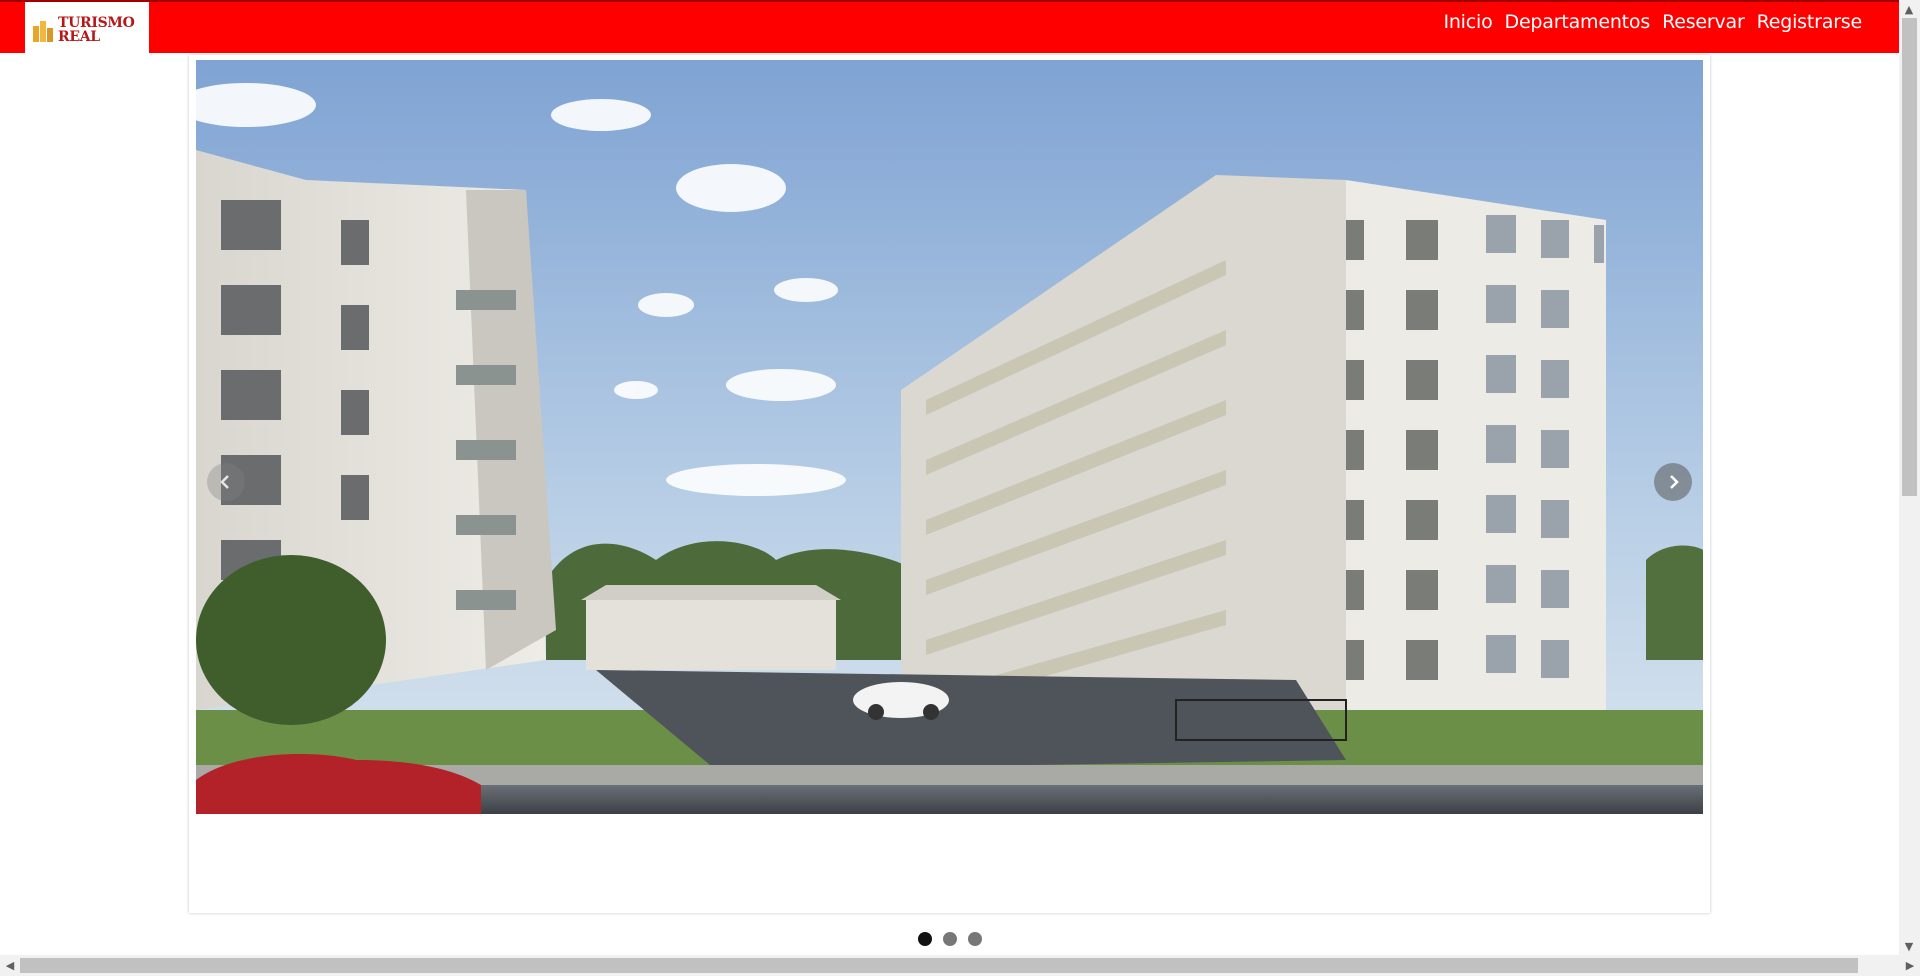  I want to click on vertical-scrollbar: ▲ ▼, so click(1909, 477).